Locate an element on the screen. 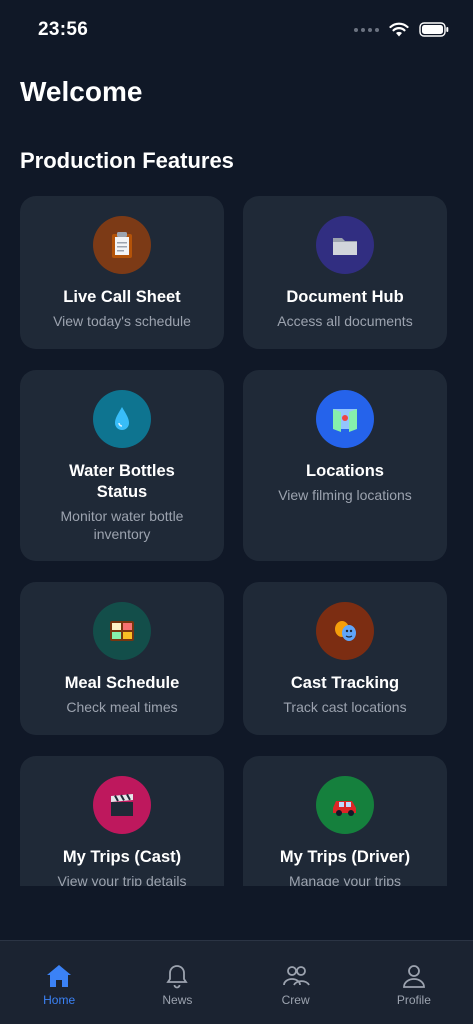  feature-card-my-trips-cast: My Trips (Cast) View your trip details is located at coordinates (122, 821).